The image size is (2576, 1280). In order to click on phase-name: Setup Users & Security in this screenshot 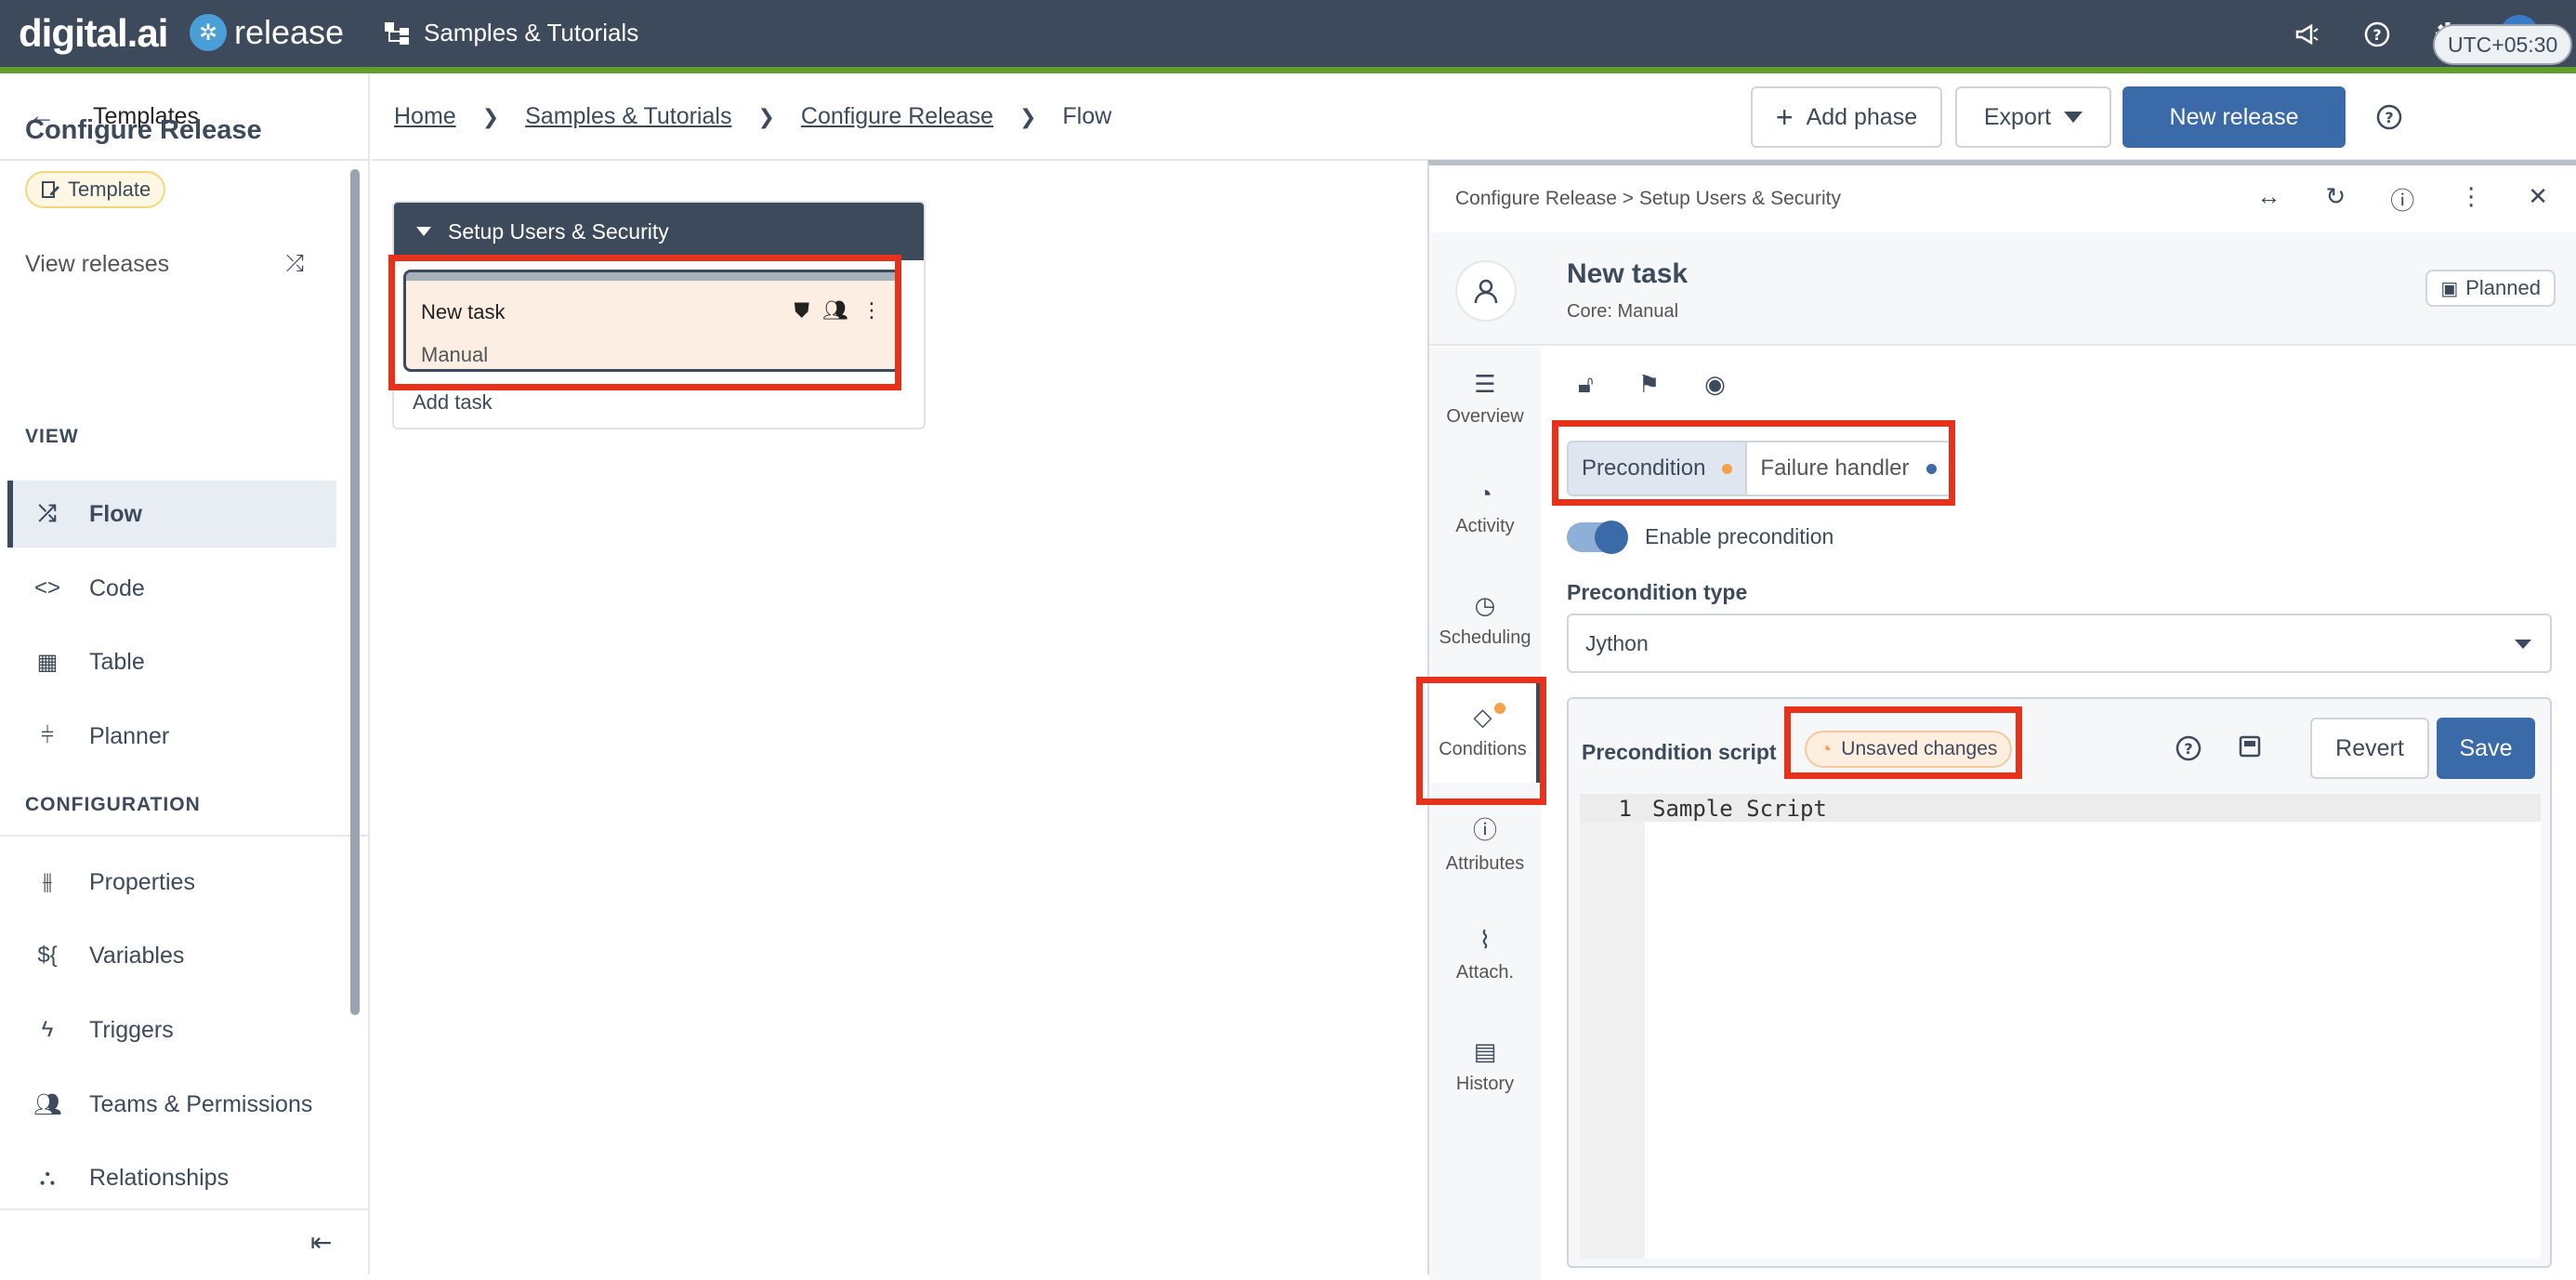, I will do `click(558, 231)`.